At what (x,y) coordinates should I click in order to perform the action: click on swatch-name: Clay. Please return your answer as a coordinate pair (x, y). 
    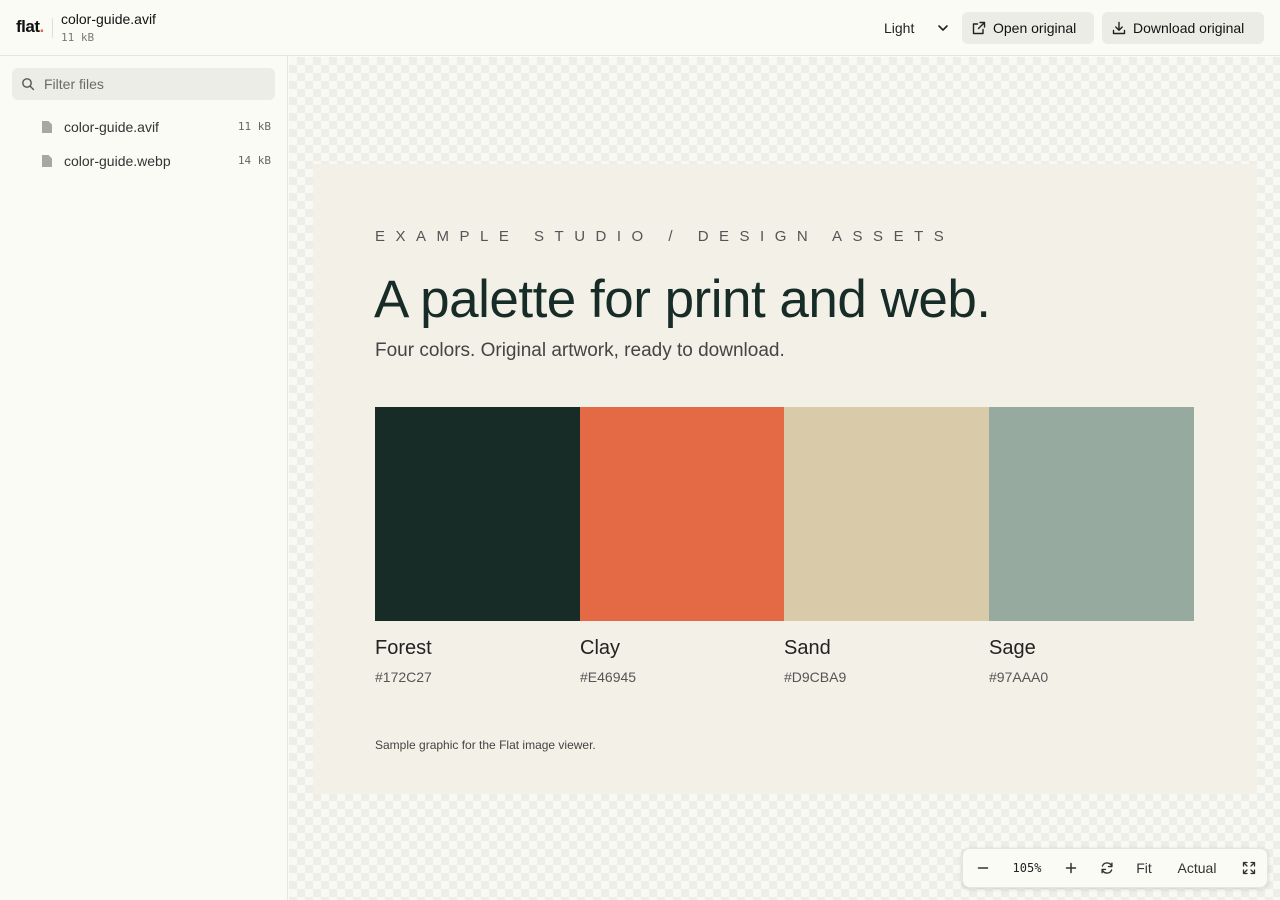
    Looking at the image, I should click on (600, 648).